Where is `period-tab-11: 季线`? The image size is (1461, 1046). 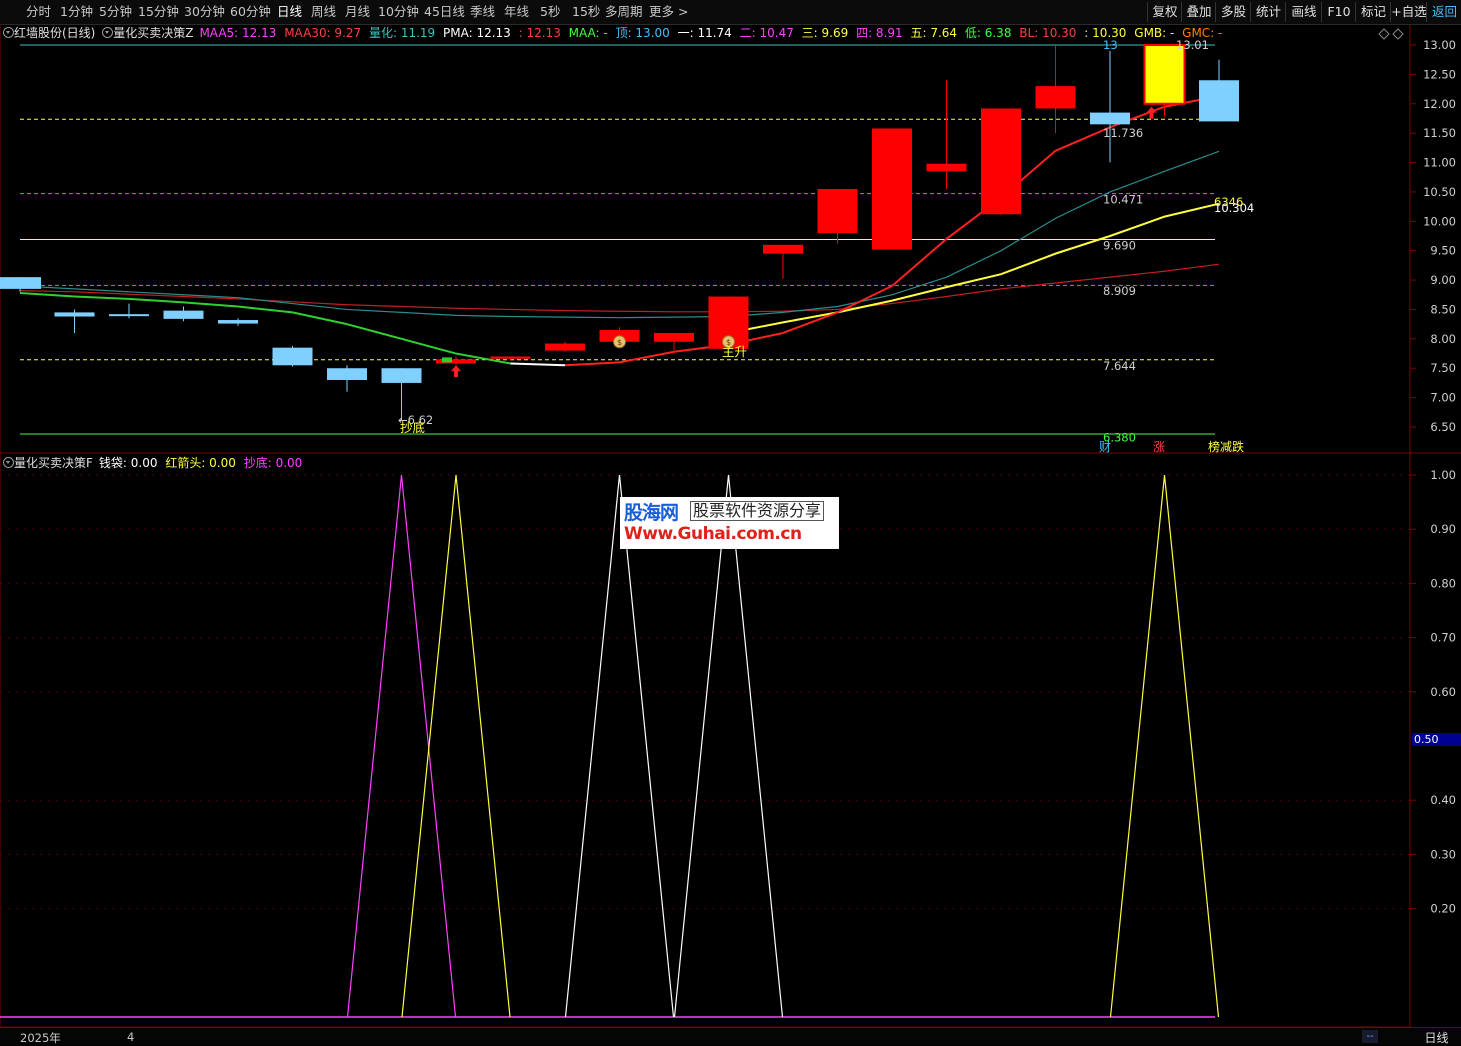 period-tab-11: 季线 is located at coordinates (482, 12).